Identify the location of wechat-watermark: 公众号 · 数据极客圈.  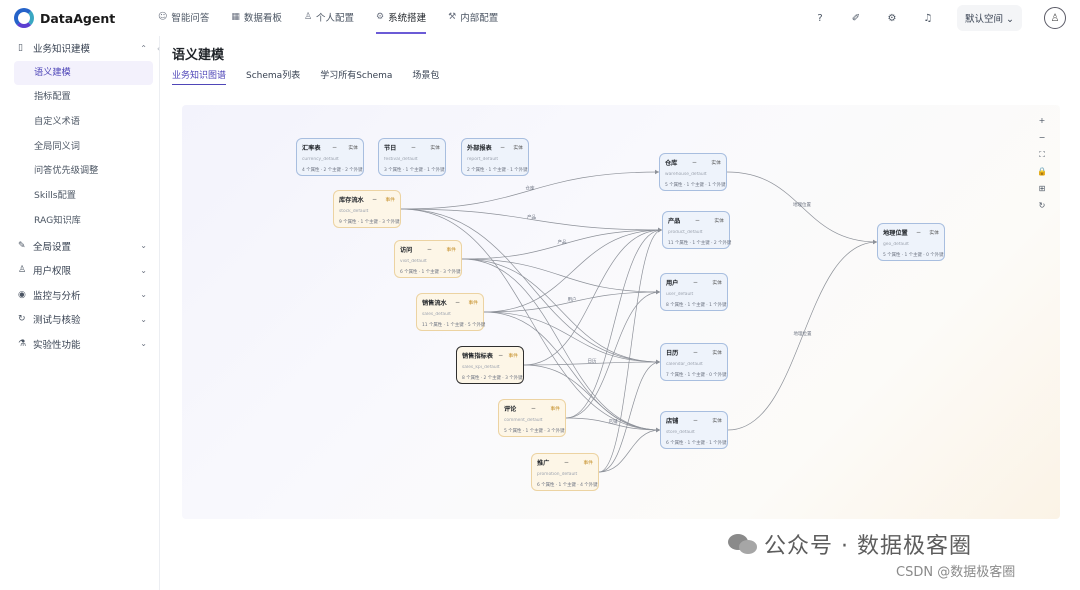
(850, 544).